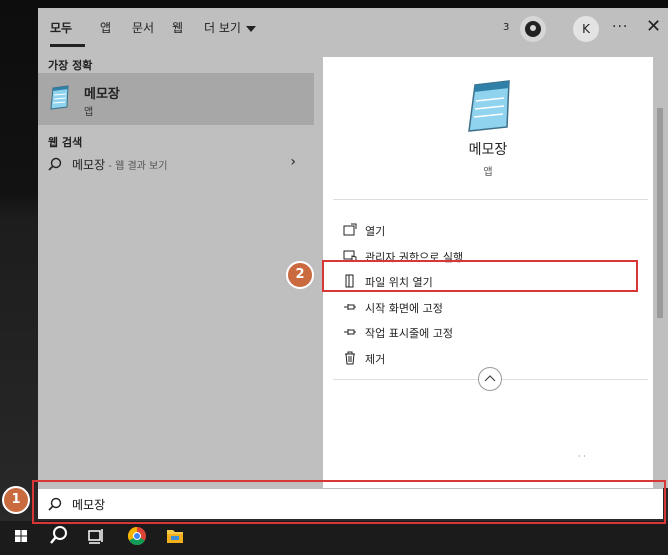 This screenshot has height=555, width=668. What do you see at coordinates (67, 45) in the screenshot?
I see `active-tab-indicator` at bounding box center [67, 45].